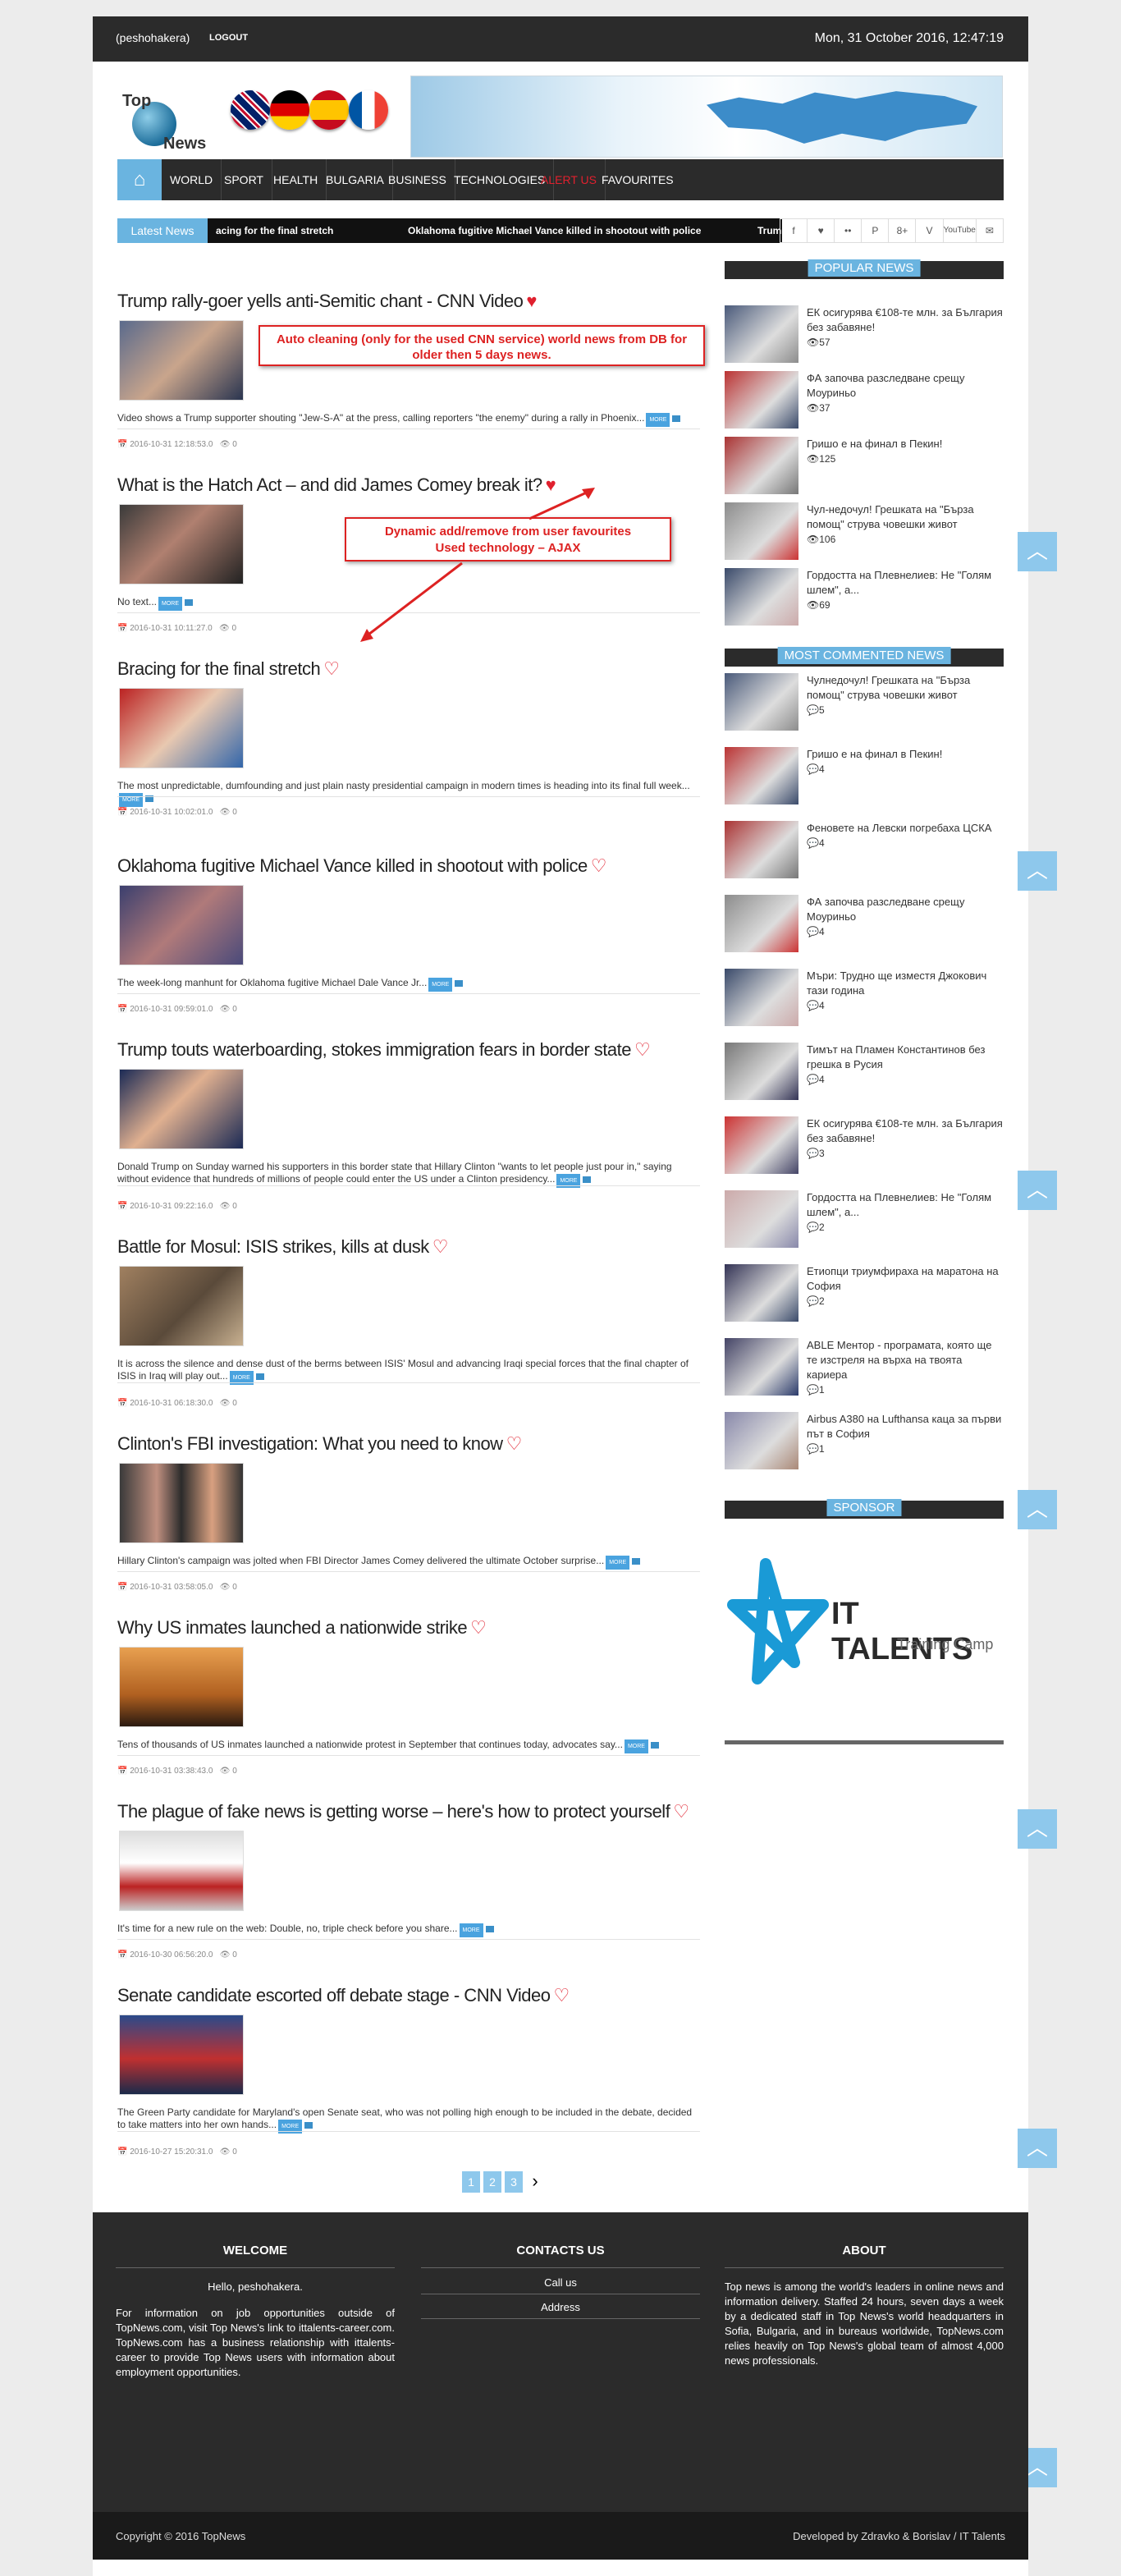 Image resolution: width=1121 pixels, height=2576 pixels. Describe the element at coordinates (535, 2182) in the screenshot. I see `next-page-icon: ›` at that location.